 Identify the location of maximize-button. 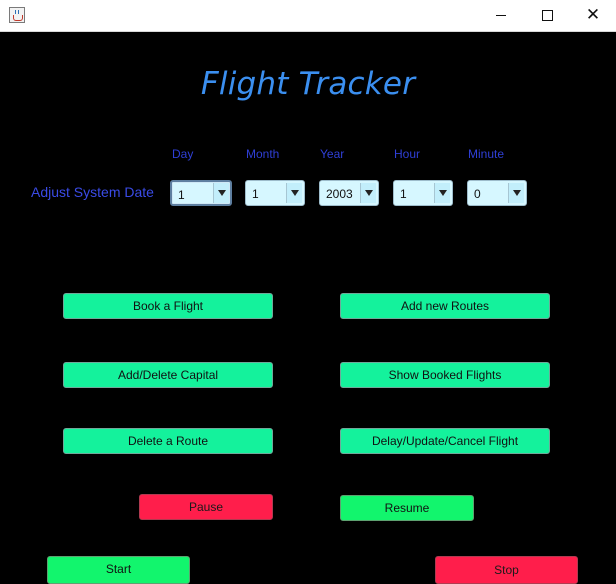
(547, 15).